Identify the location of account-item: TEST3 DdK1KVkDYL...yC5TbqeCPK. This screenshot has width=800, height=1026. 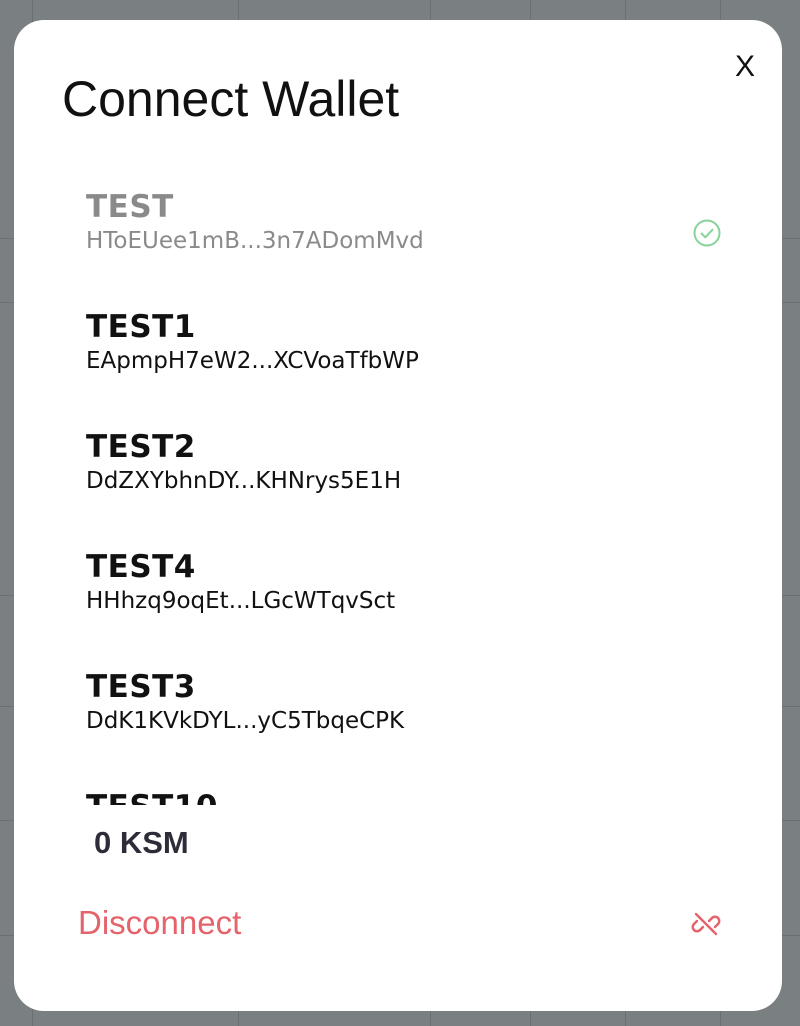
(406, 718).